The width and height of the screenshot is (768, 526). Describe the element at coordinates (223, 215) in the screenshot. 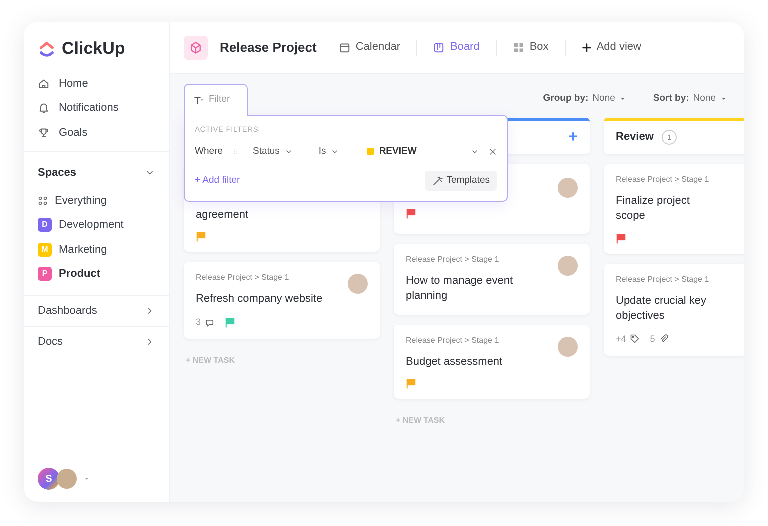

I see `task-title: agreement` at that location.